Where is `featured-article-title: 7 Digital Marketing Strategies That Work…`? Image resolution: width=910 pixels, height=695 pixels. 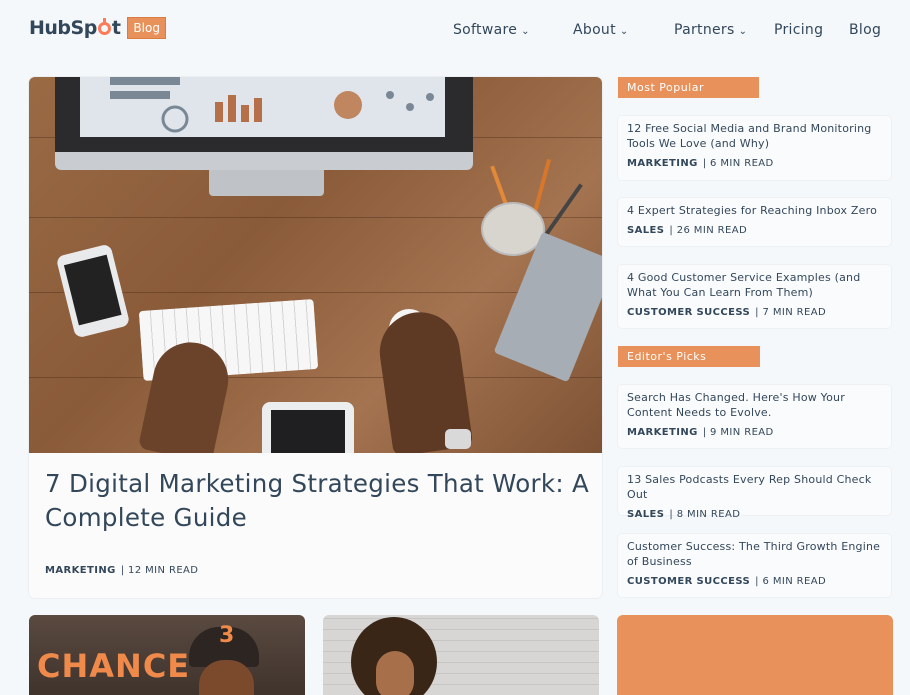 featured-article-title: 7 Digital Marketing Strategies That Work… is located at coordinates (317, 501).